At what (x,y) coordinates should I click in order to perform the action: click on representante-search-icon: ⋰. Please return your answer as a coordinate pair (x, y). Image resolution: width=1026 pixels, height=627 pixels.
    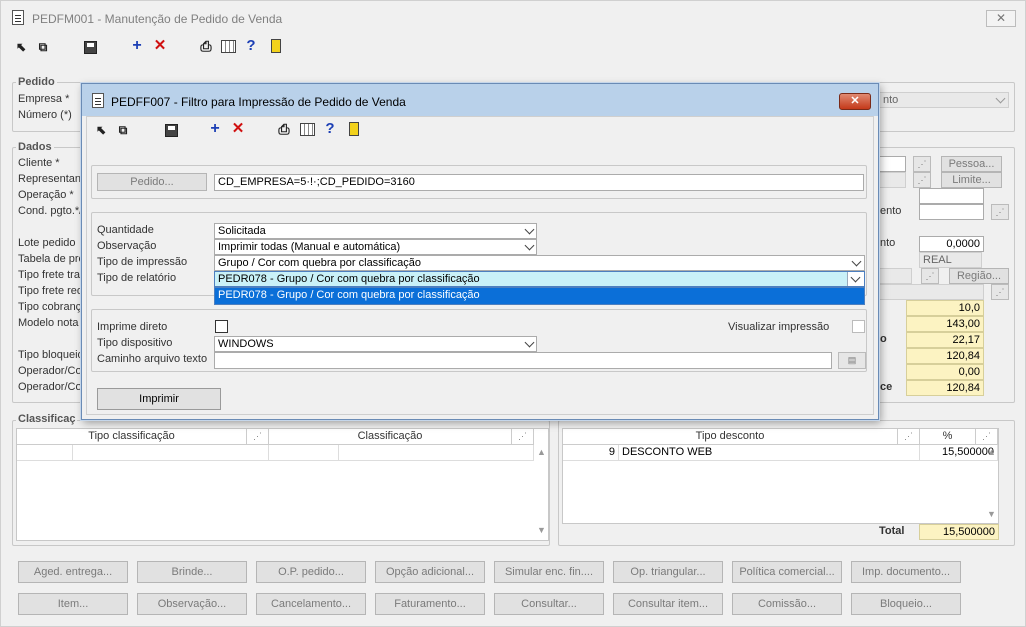
    Looking at the image, I should click on (922, 180).